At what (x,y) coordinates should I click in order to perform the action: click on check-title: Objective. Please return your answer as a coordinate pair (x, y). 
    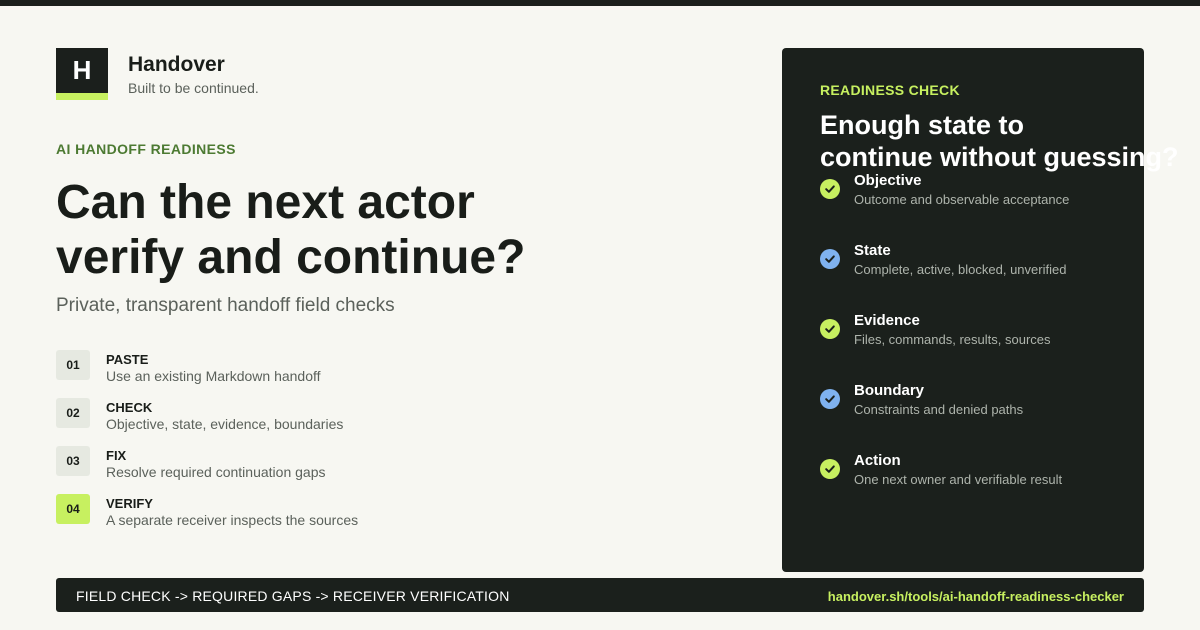
    Looking at the image, I should click on (888, 180).